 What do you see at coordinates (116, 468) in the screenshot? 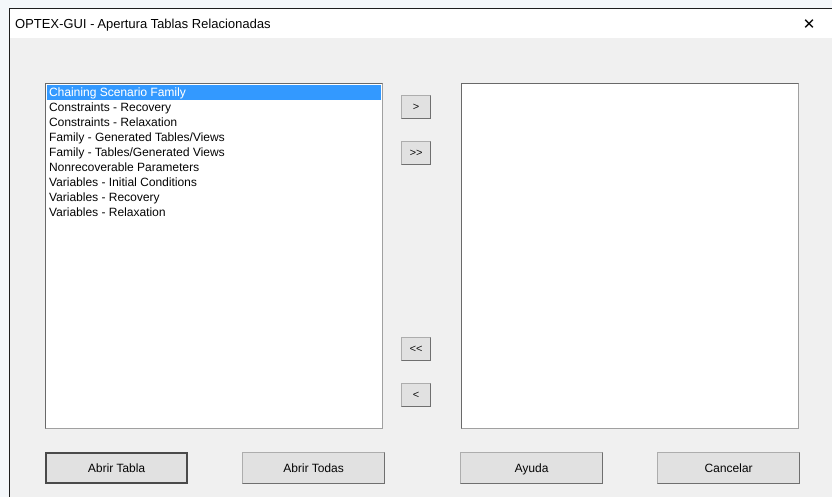
I see `dialog-button: Abrir Tabla` at bounding box center [116, 468].